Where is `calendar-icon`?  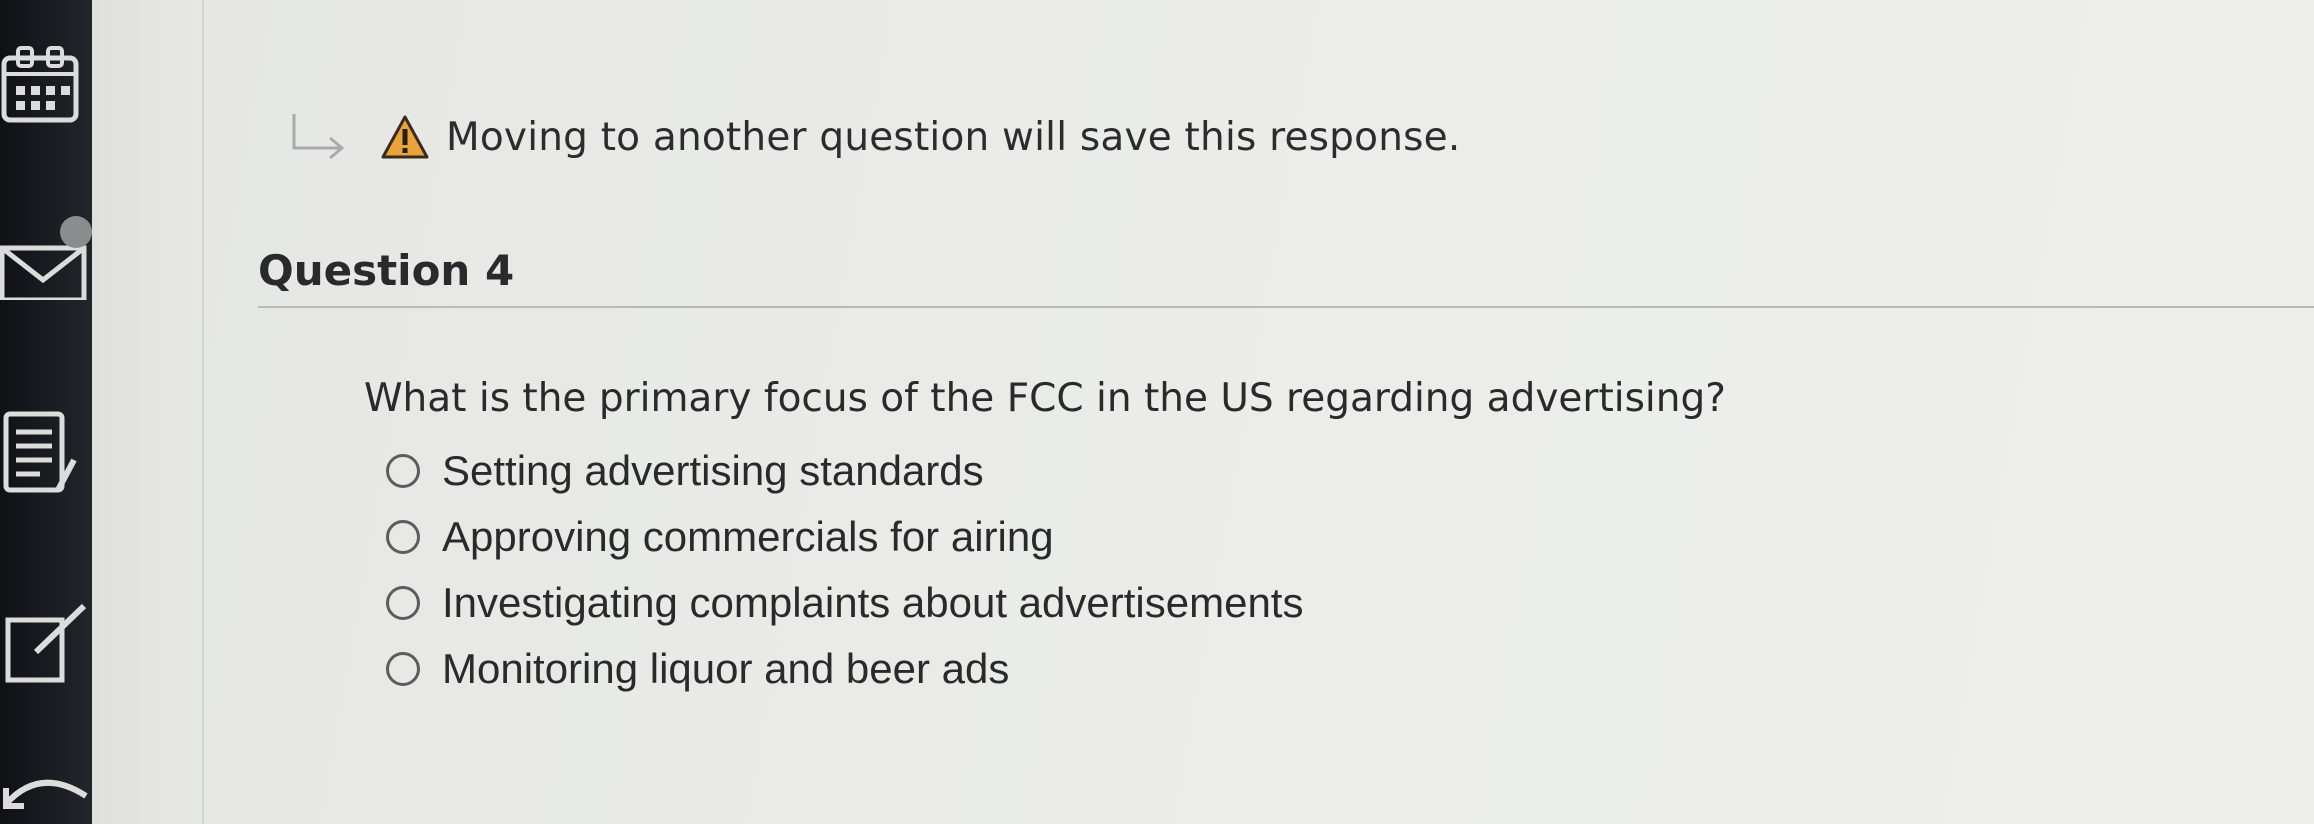 calendar-icon is located at coordinates (46, 89).